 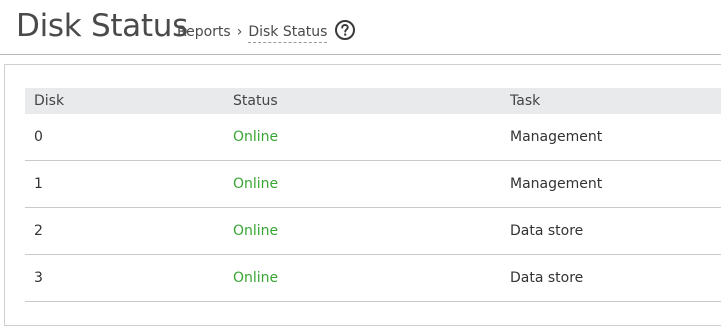 What do you see at coordinates (38, 231) in the screenshot?
I see `disk-cell: 2` at bounding box center [38, 231].